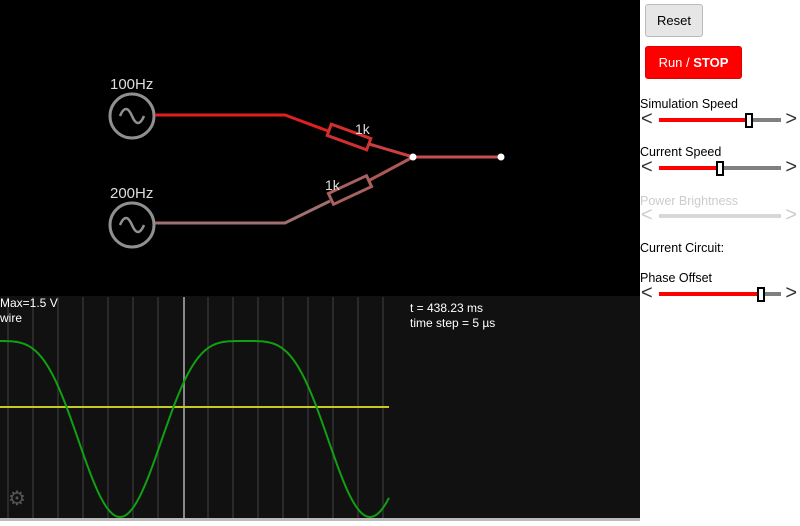 Image resolution: width=800 pixels, height=526 pixels. Describe the element at coordinates (131, 193) in the screenshot. I see `source-200hz-label: 200Hz` at that location.